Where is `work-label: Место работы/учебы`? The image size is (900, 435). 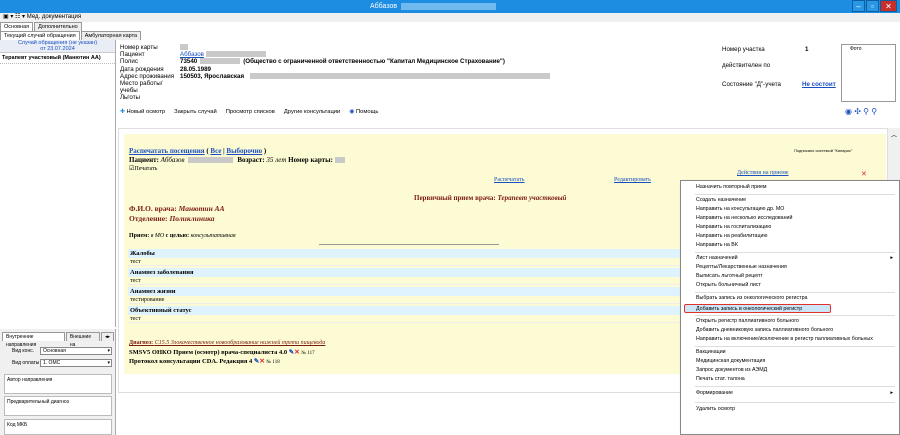
work-label: Место работы/учебы is located at coordinates (141, 87).